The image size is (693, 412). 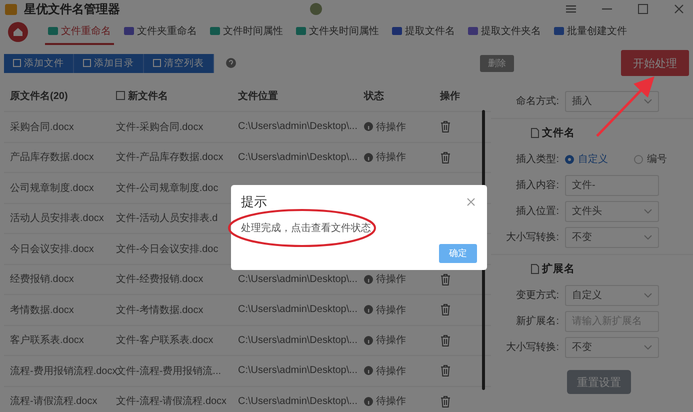 What do you see at coordinates (52, 157) in the screenshot?
I see `table-cell-text: 产品库存数据.docx` at bounding box center [52, 157].